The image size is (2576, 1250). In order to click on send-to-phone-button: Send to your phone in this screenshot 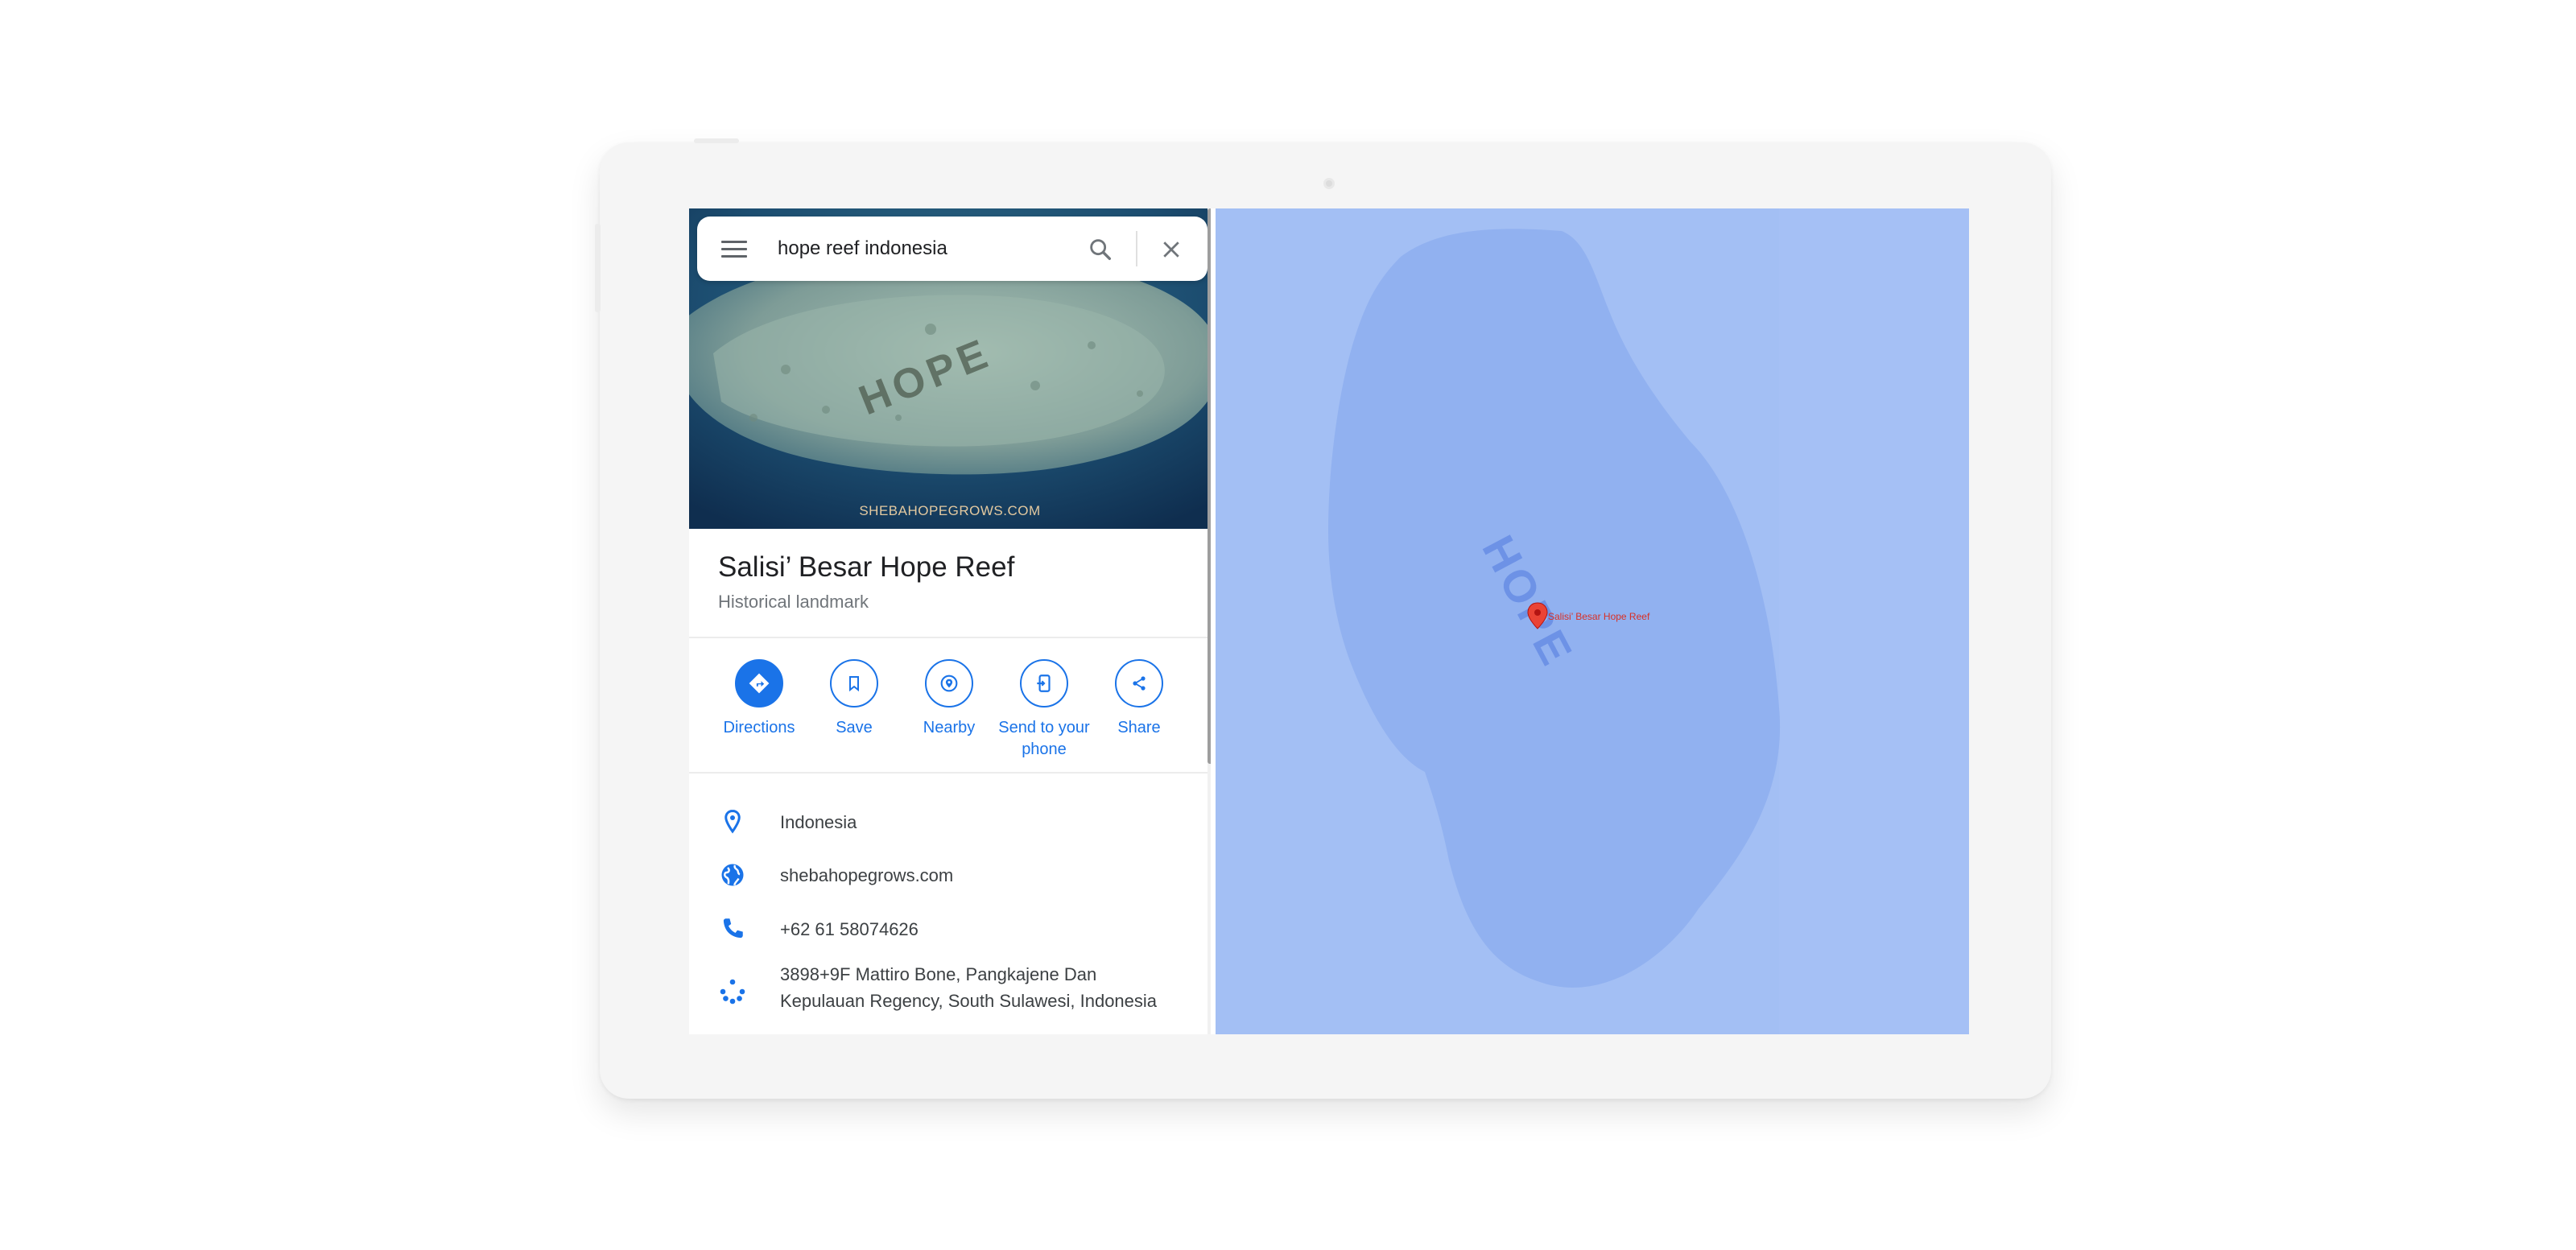, I will do `click(1044, 710)`.